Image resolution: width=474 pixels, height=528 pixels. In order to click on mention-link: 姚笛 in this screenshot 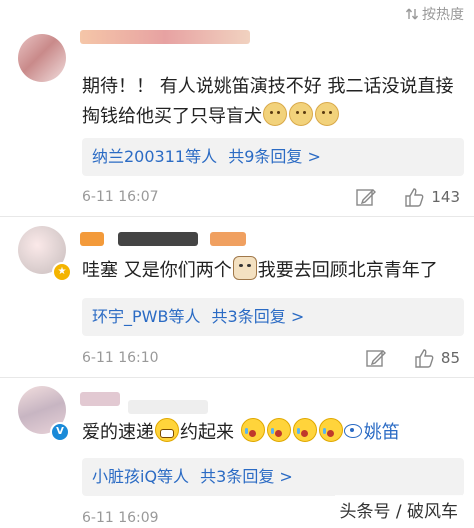, I will do `click(371, 432)`.